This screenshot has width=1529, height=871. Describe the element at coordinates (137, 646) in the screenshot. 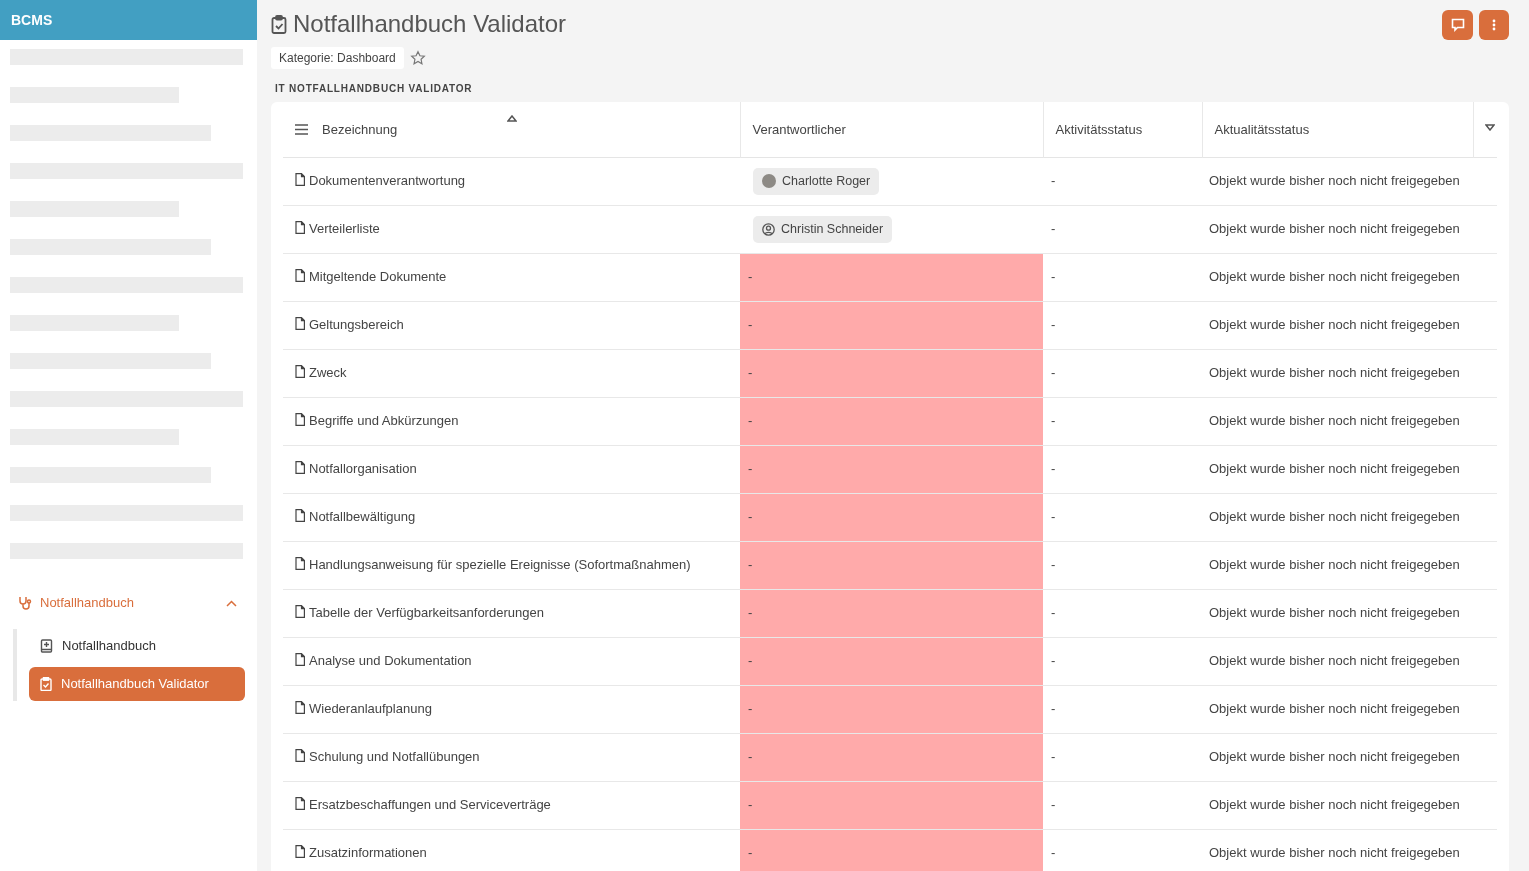

I see `sidebar-item: Notfallhandbuch` at that location.